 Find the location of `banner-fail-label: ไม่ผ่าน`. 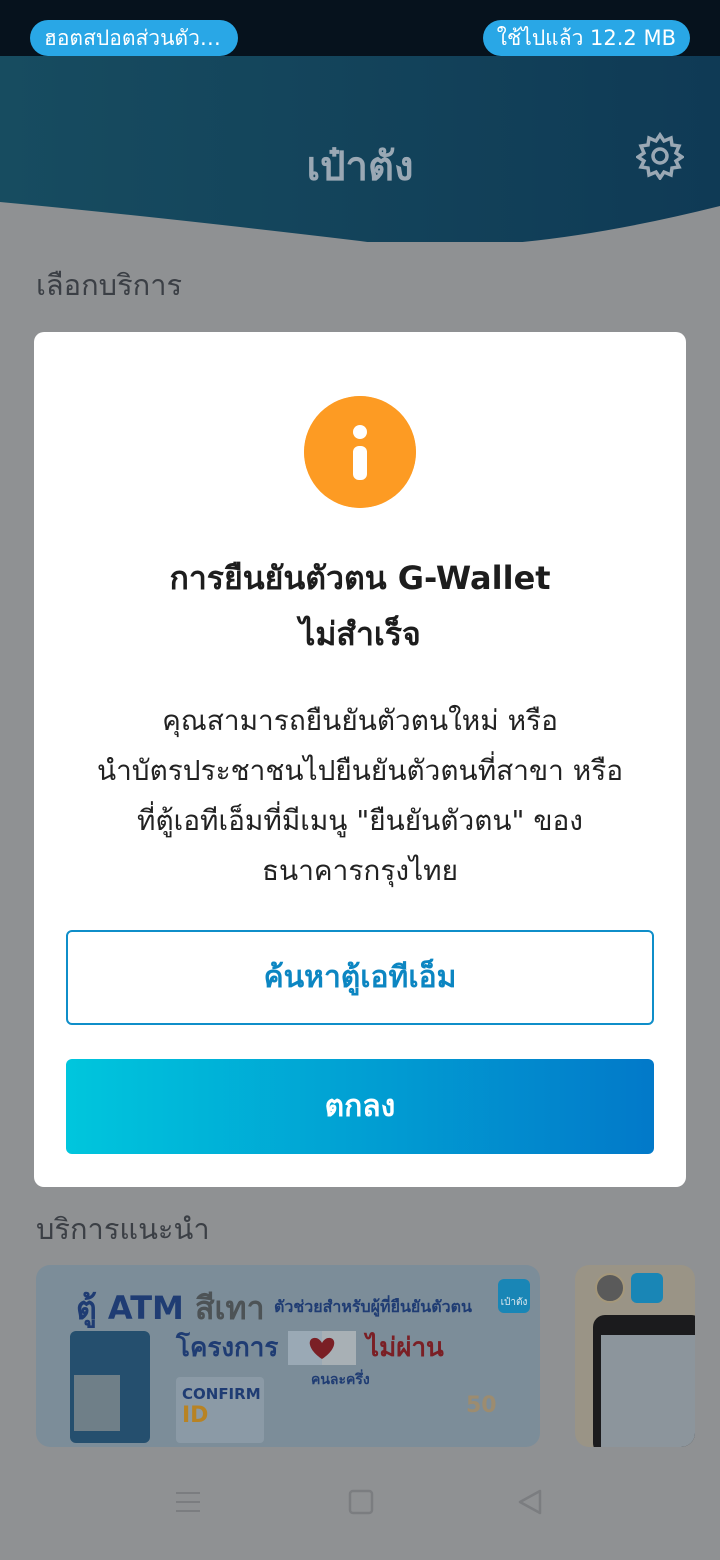

banner-fail-label: ไม่ผ่าน is located at coordinates (405, 1348).